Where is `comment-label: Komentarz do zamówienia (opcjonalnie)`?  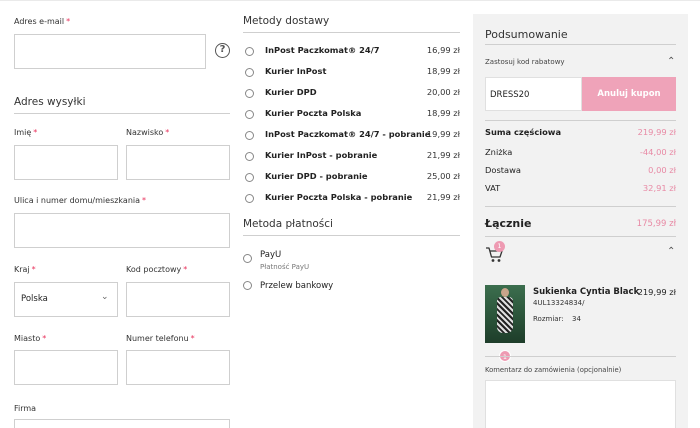 comment-label: Komentarz do zamówienia (opcjonalnie) is located at coordinates (553, 370).